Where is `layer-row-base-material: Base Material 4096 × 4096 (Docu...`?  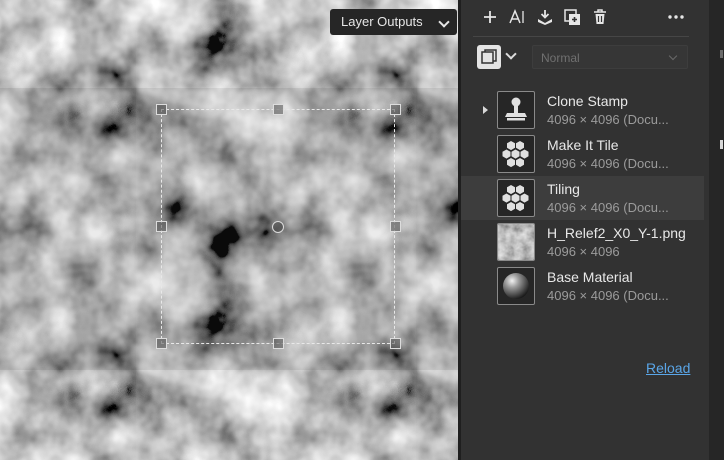
layer-row-base-material: Base Material 4096 × 4096 (Docu... is located at coordinates (582, 286).